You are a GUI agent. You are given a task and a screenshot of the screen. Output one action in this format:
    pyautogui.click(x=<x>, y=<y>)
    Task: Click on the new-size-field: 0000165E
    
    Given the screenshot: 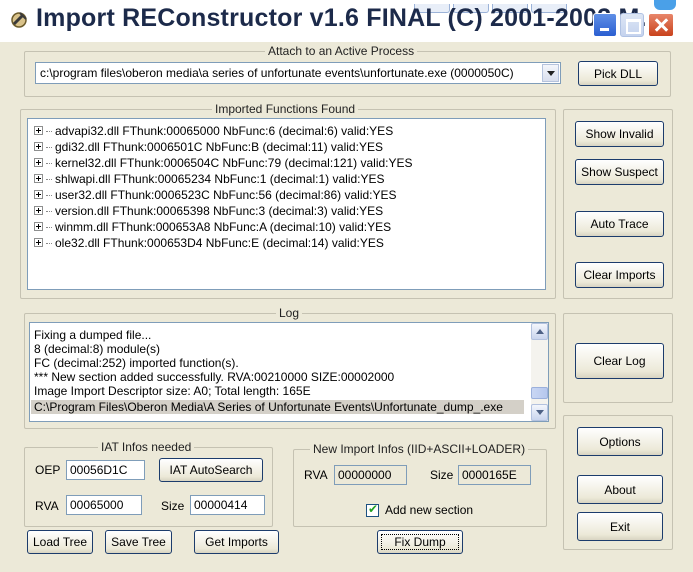 What is the action you would take?
    pyautogui.click(x=494, y=475)
    